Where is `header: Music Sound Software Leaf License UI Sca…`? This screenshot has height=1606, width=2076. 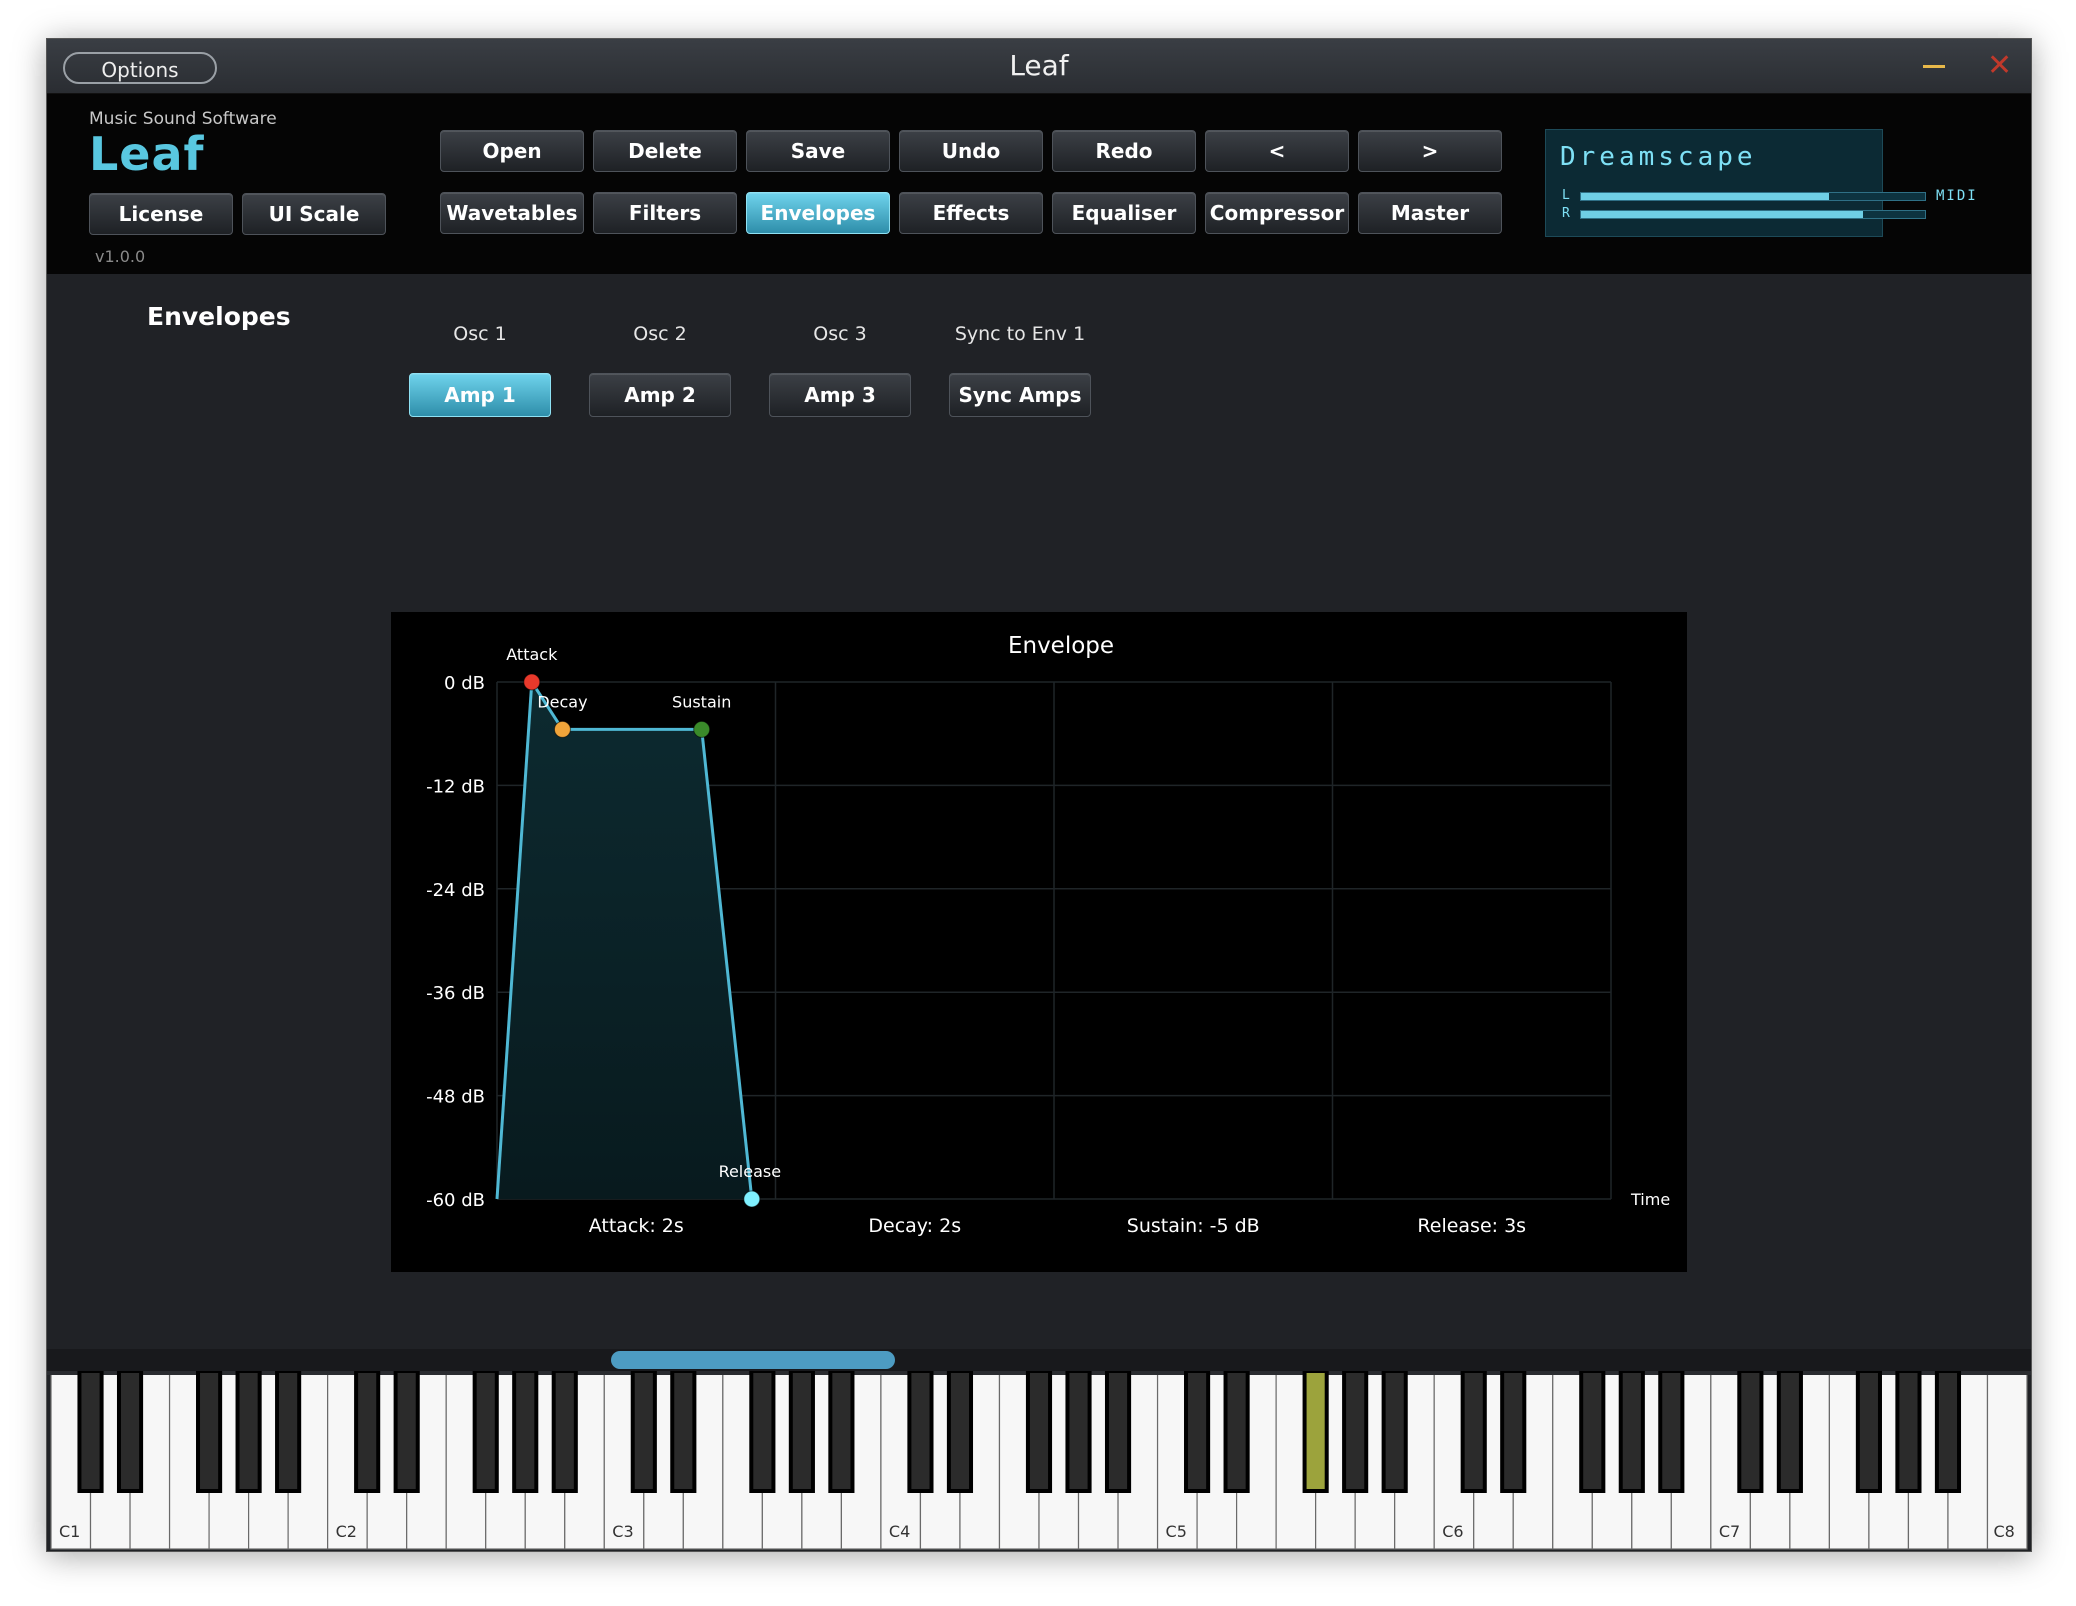
header: Music Sound Software Leaf License UI Sca… is located at coordinates (1039, 184).